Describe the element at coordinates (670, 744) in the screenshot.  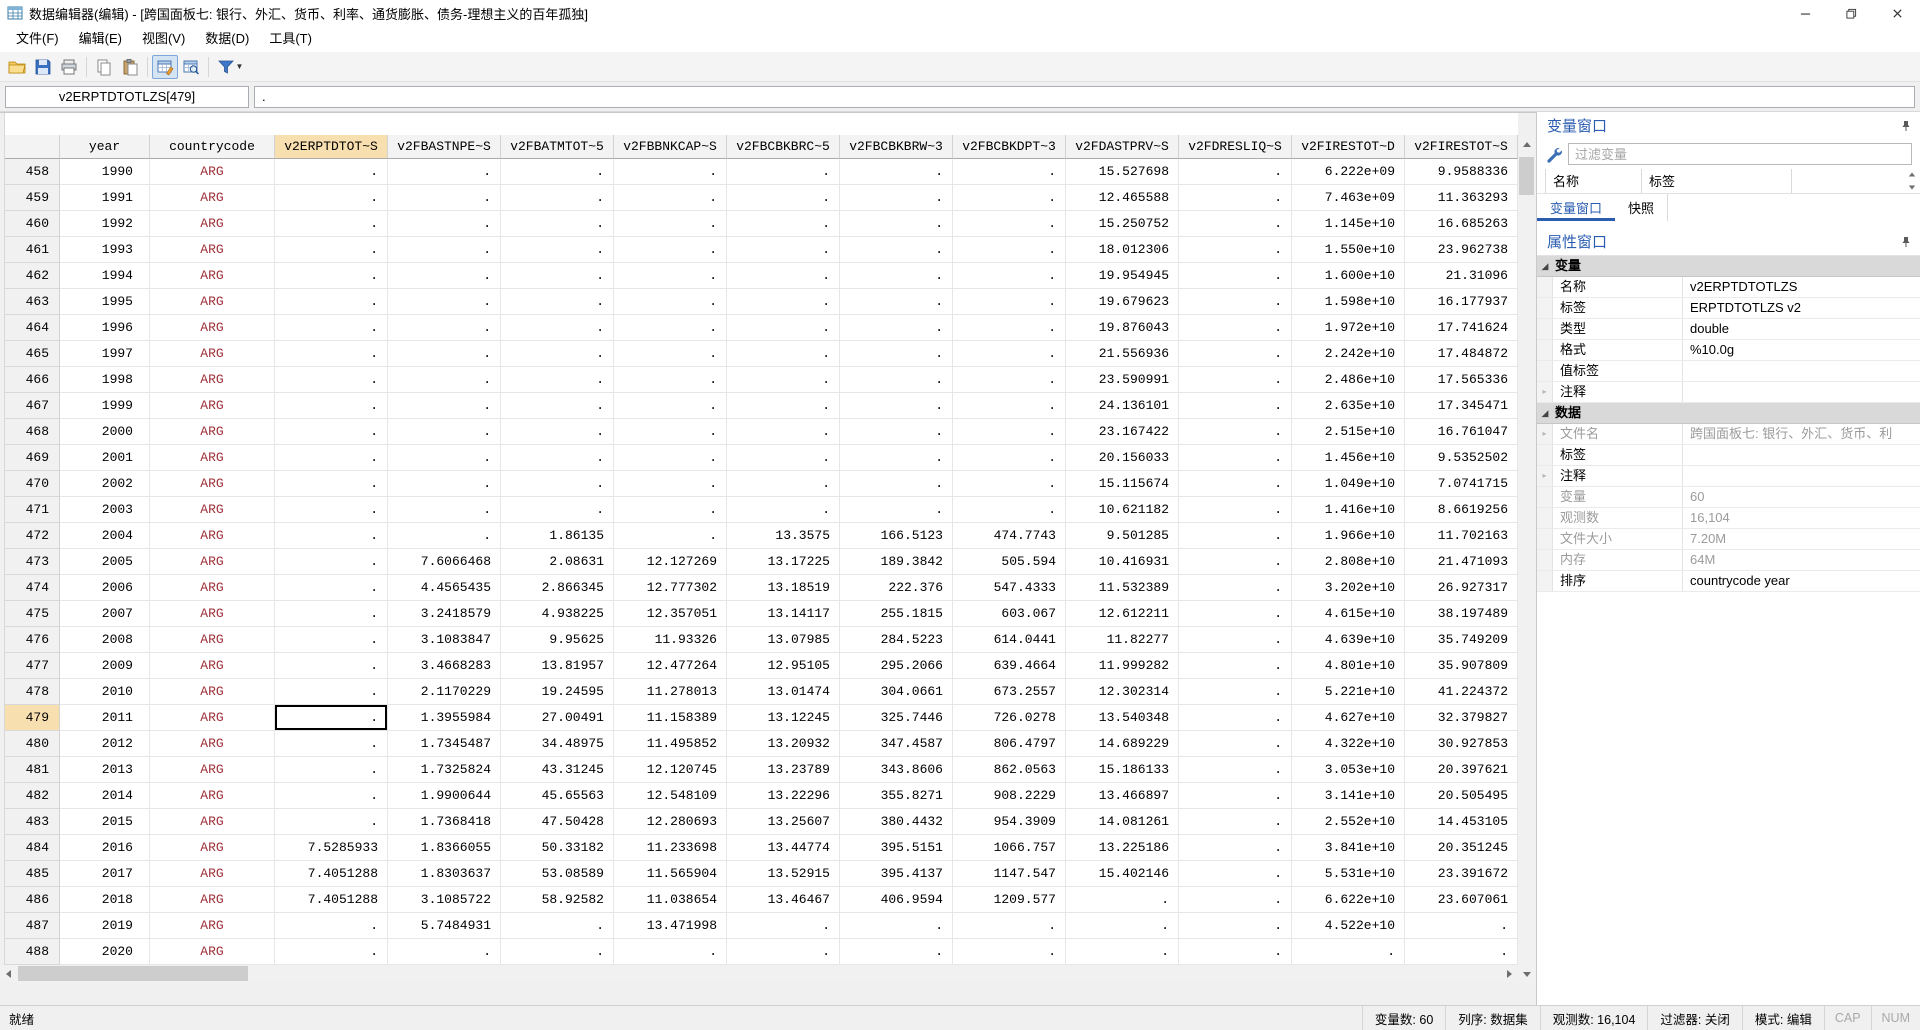
I see `table-cell: 11.495852` at that location.